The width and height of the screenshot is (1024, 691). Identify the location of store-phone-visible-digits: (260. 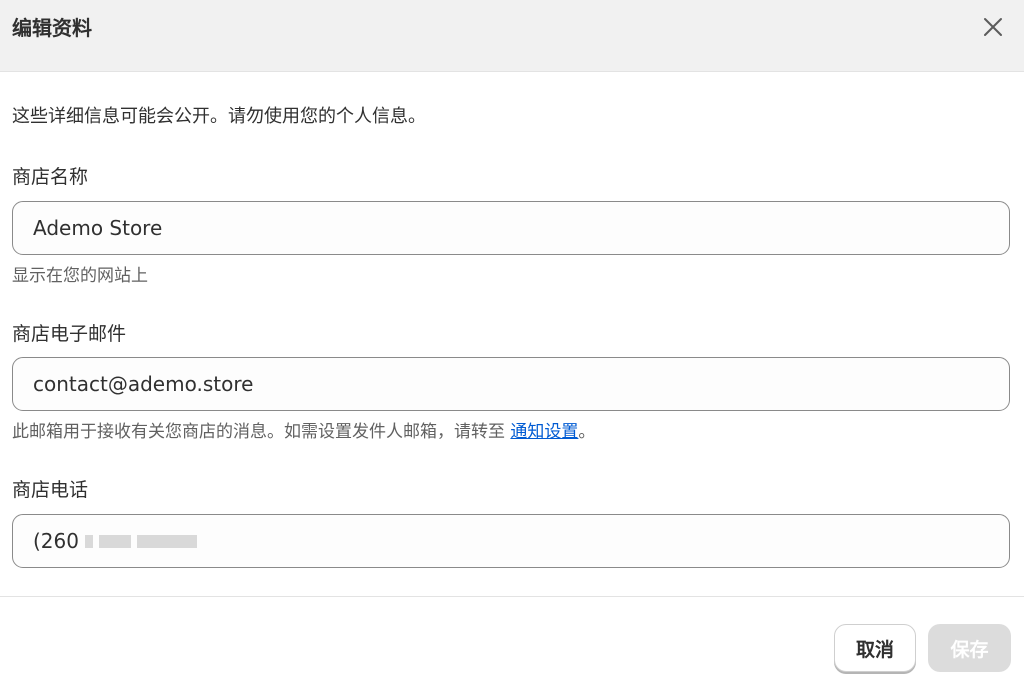
(56, 541).